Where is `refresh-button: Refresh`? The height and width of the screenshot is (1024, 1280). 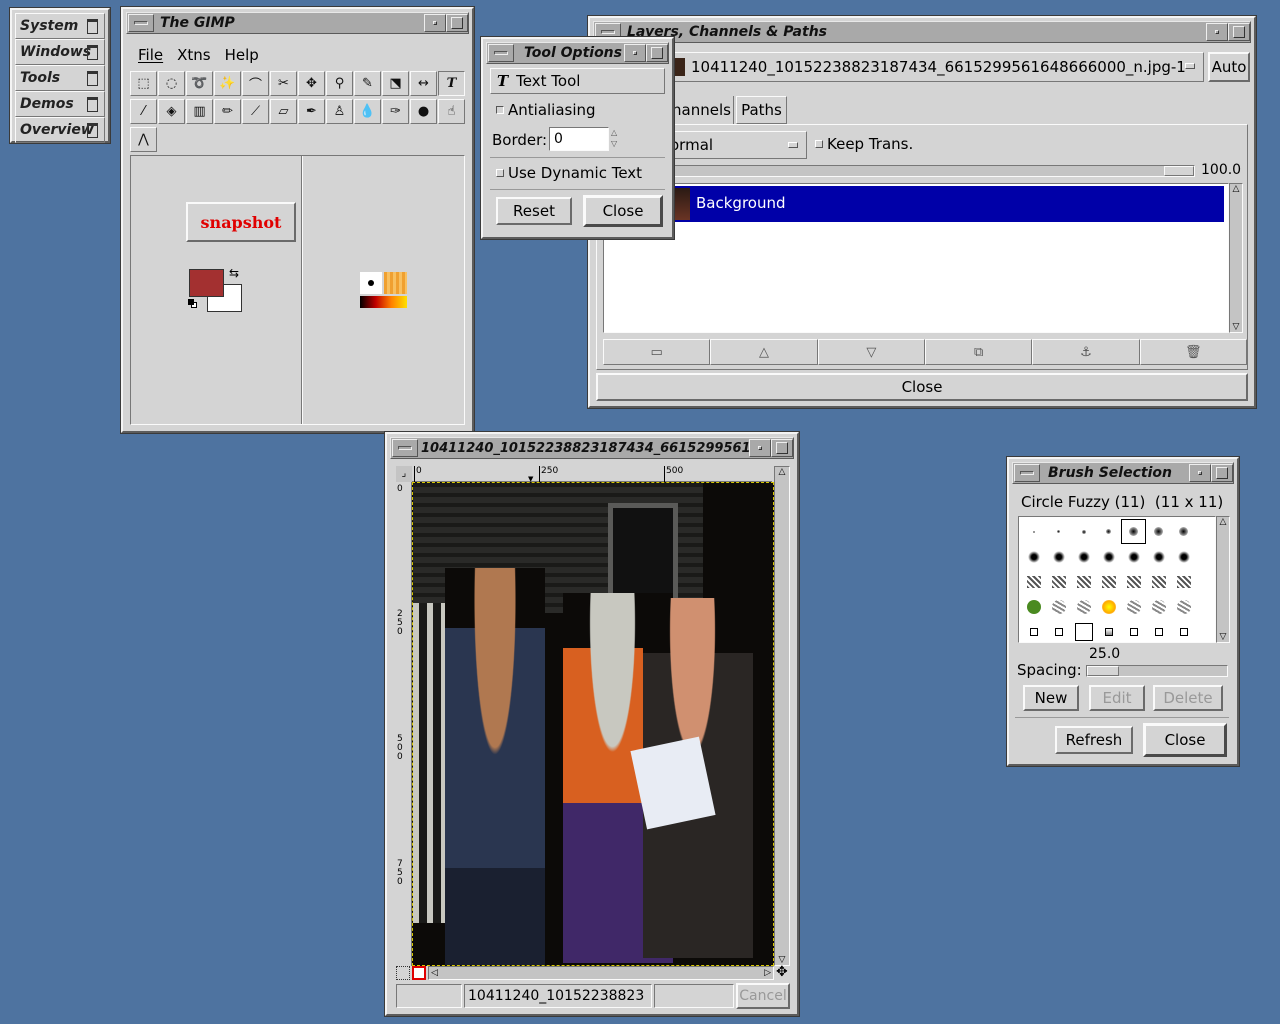 refresh-button: Refresh is located at coordinates (1094, 740).